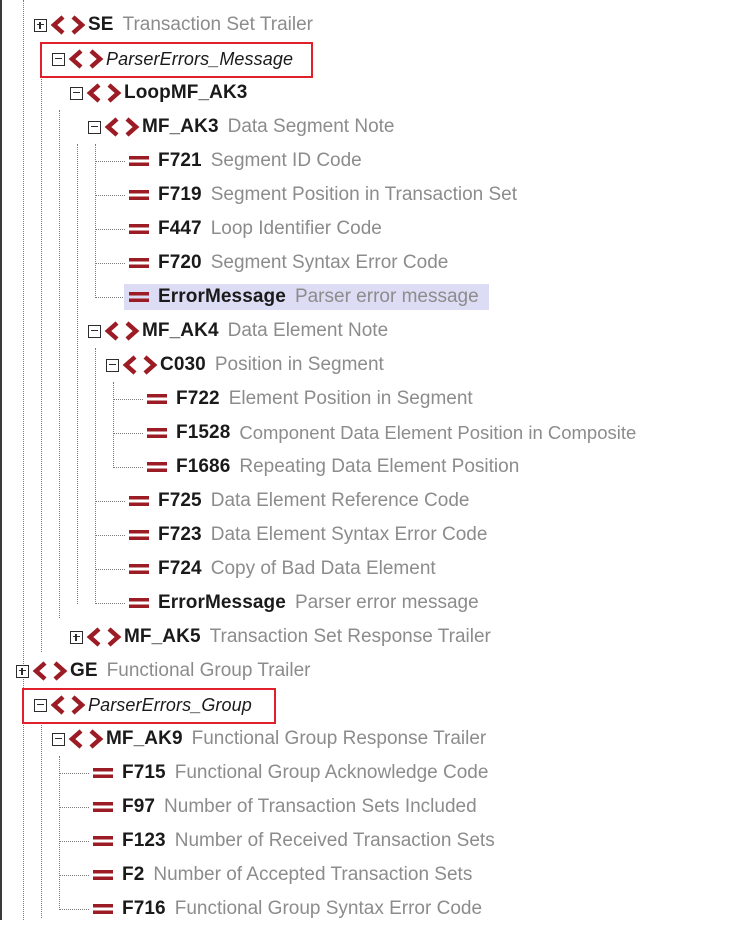  I want to click on tree-node-parsererrors-message: ParserErrors_Message, so click(172, 59).